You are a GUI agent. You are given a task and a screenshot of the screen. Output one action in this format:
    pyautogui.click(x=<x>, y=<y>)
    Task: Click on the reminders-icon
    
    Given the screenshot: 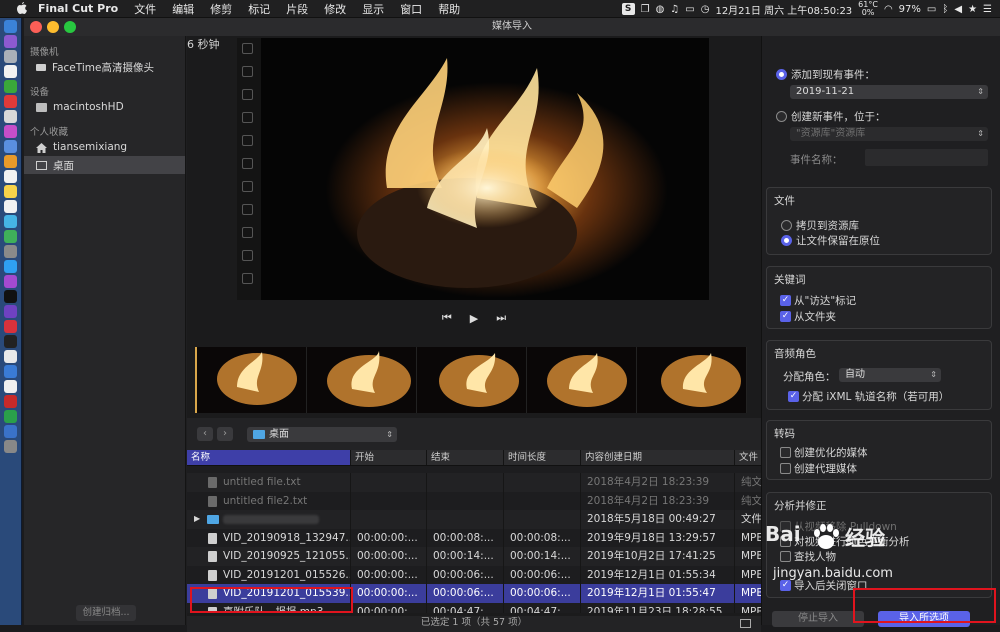 What is the action you would take?
    pyautogui.click(x=10, y=206)
    